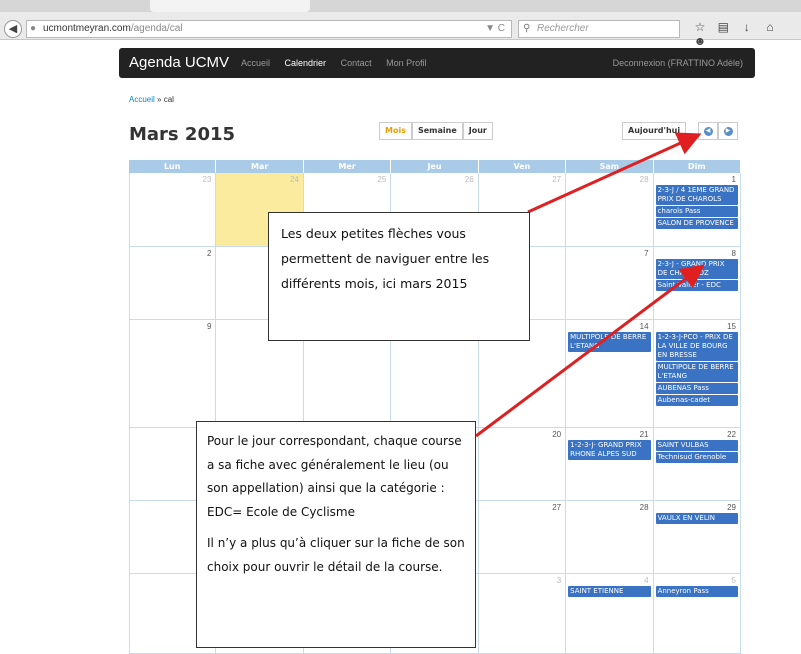 This screenshot has height=654, width=801. Describe the element at coordinates (306, 63) in the screenshot. I see `nav-link-calendrier: Calendrier` at that location.